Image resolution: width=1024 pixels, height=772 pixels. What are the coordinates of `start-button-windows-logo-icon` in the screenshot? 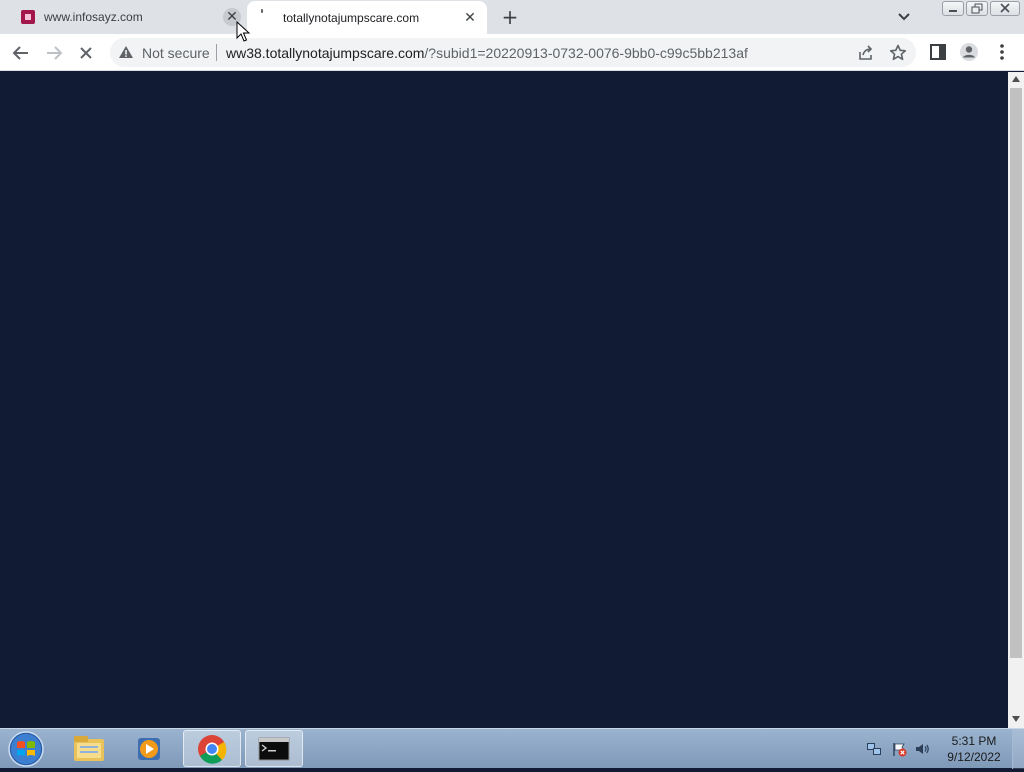 It's located at (26, 749).